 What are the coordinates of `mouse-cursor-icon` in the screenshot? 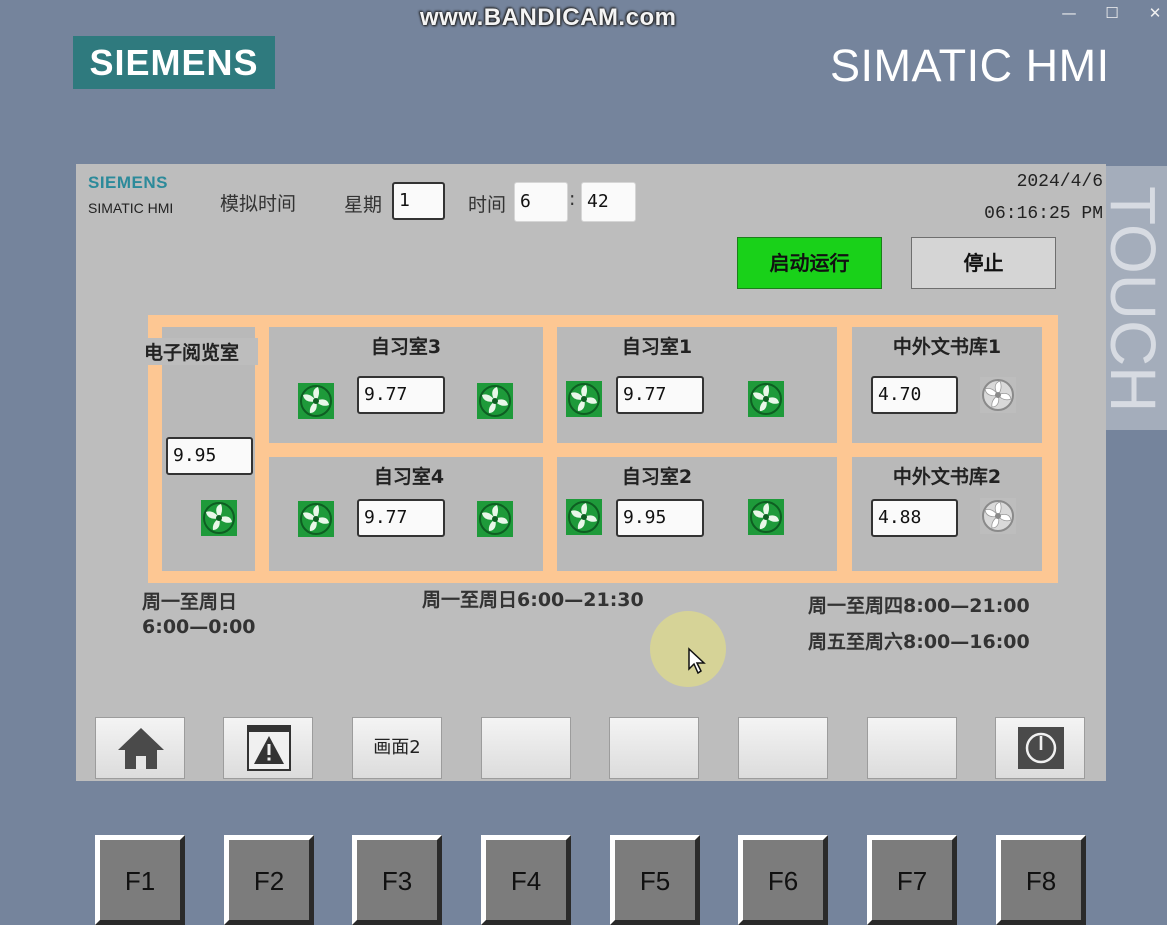 It's located at (697, 661).